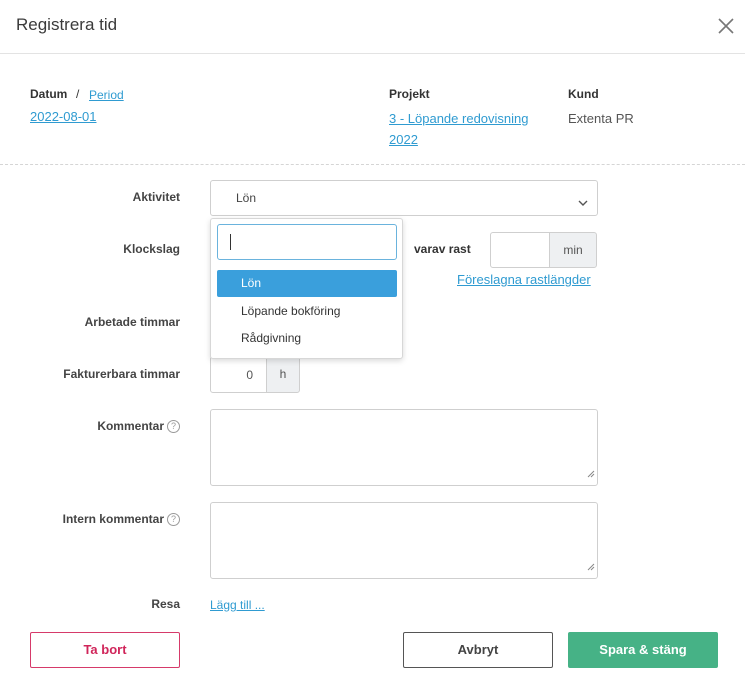 This screenshot has width=745, height=695. I want to click on fakturerbara-timmar-label: Fakturerbara timmar, so click(121, 374).